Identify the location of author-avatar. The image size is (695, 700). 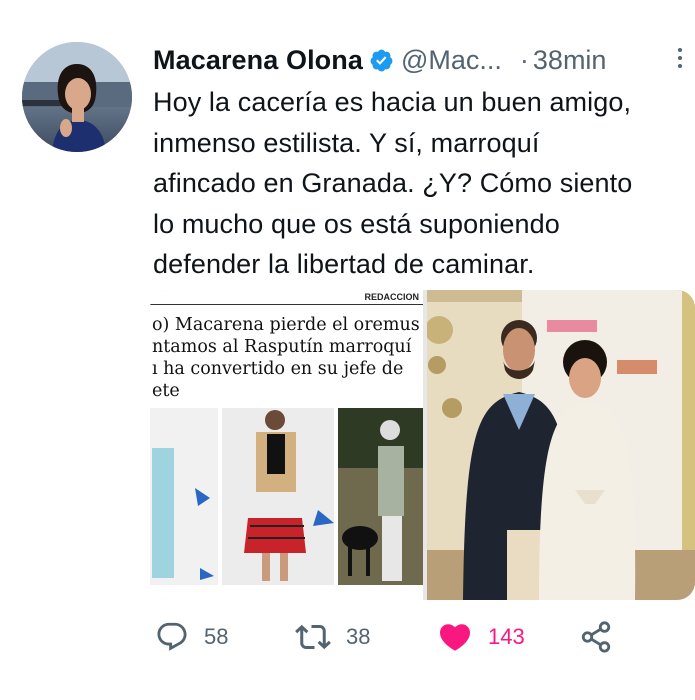
(77, 97).